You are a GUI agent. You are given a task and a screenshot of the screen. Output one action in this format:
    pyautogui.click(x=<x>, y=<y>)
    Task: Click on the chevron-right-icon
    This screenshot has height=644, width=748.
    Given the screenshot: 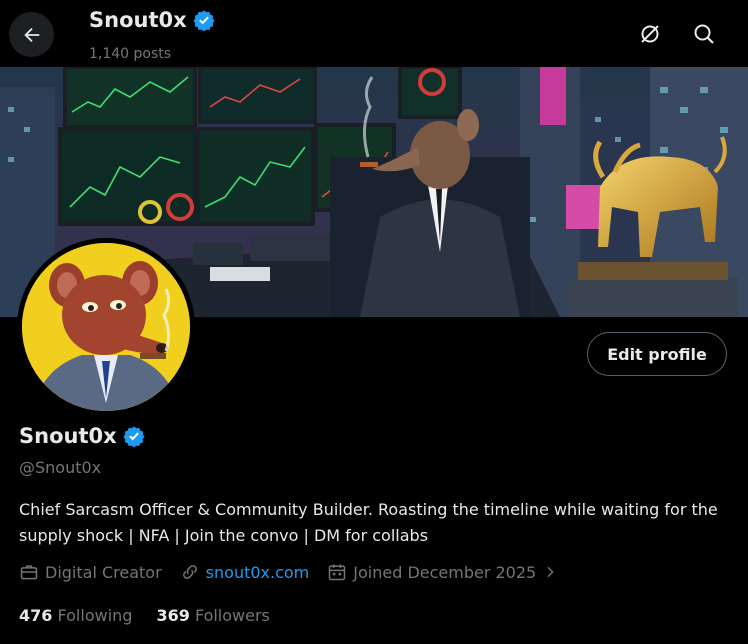 What is the action you would take?
    pyautogui.click(x=550, y=572)
    